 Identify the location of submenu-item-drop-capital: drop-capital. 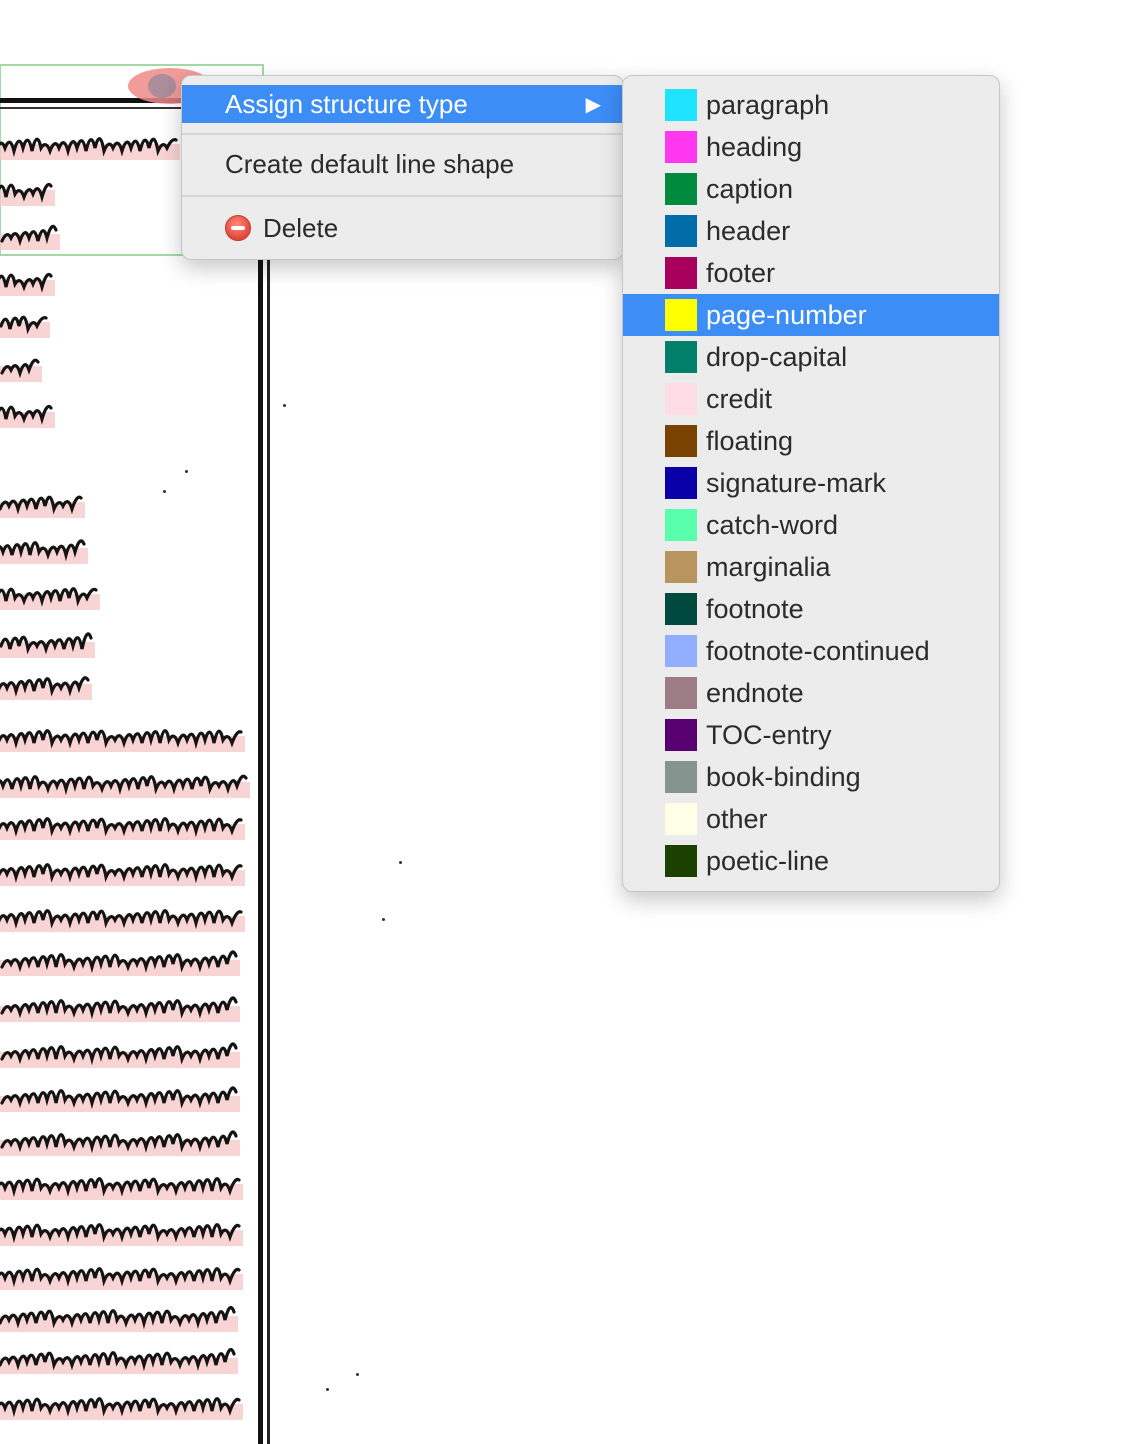
(811, 357).